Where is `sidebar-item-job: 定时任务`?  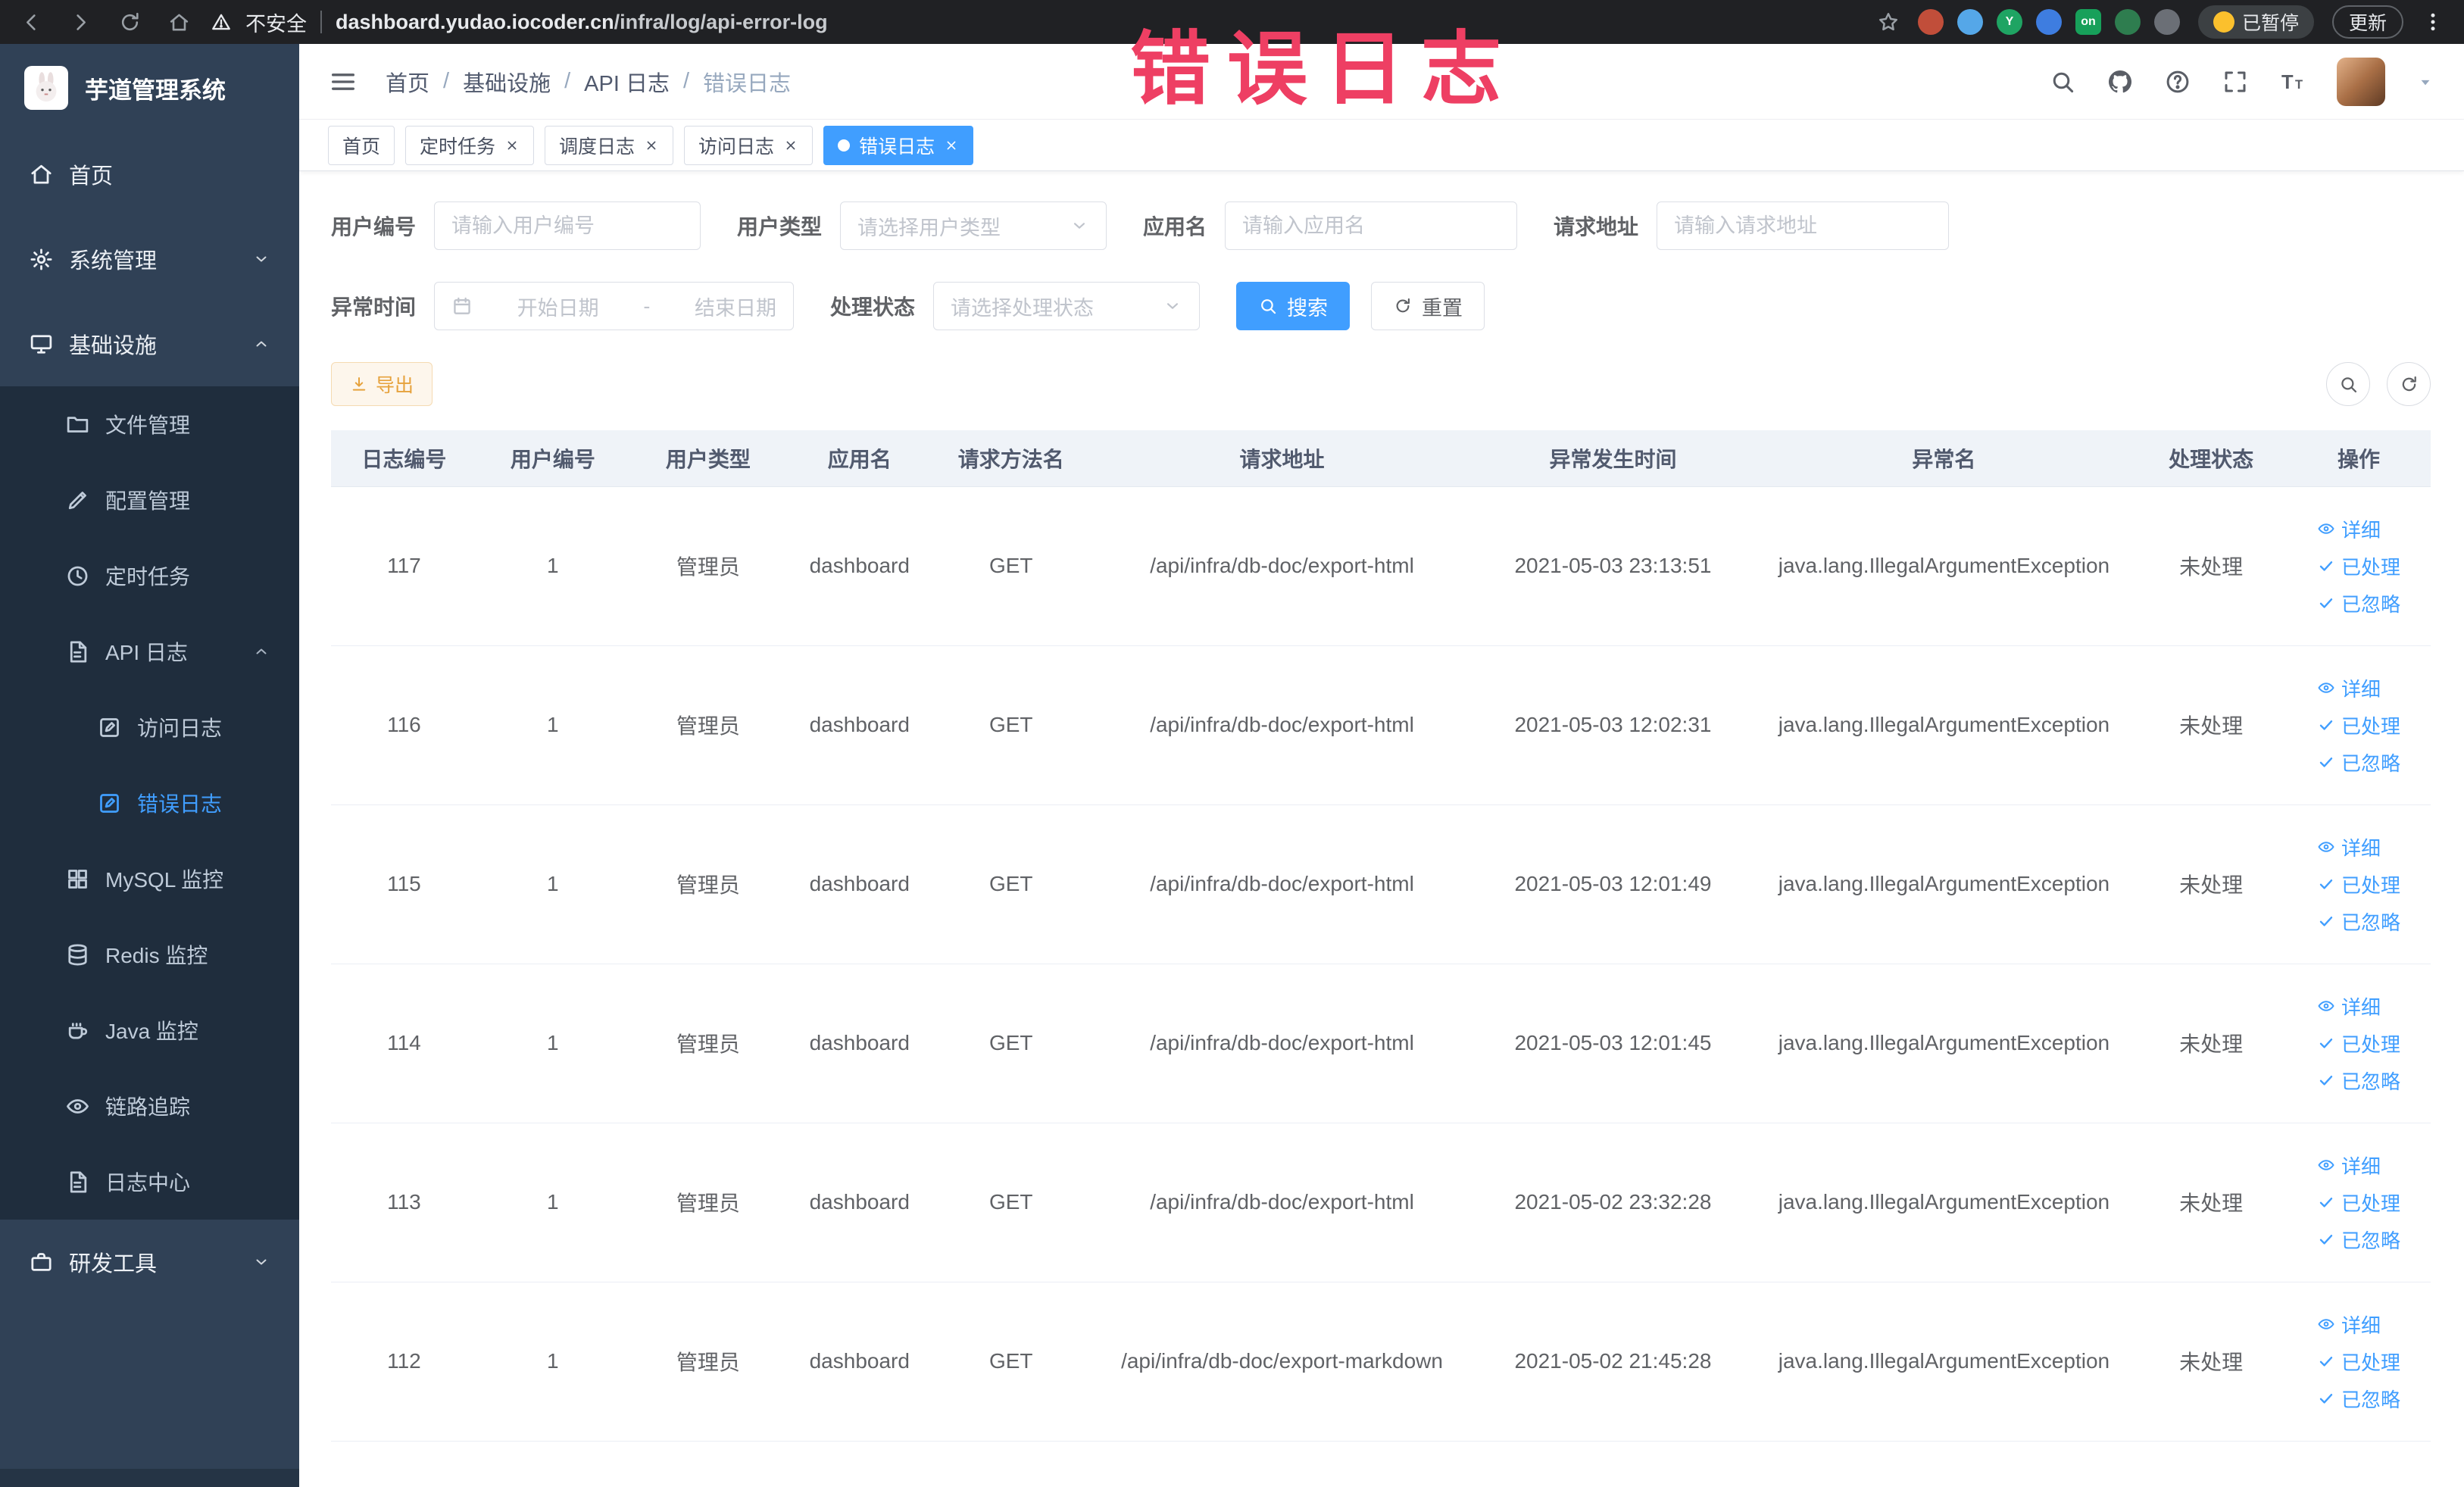
sidebar-item-job: 定时任务 is located at coordinates (149, 576).